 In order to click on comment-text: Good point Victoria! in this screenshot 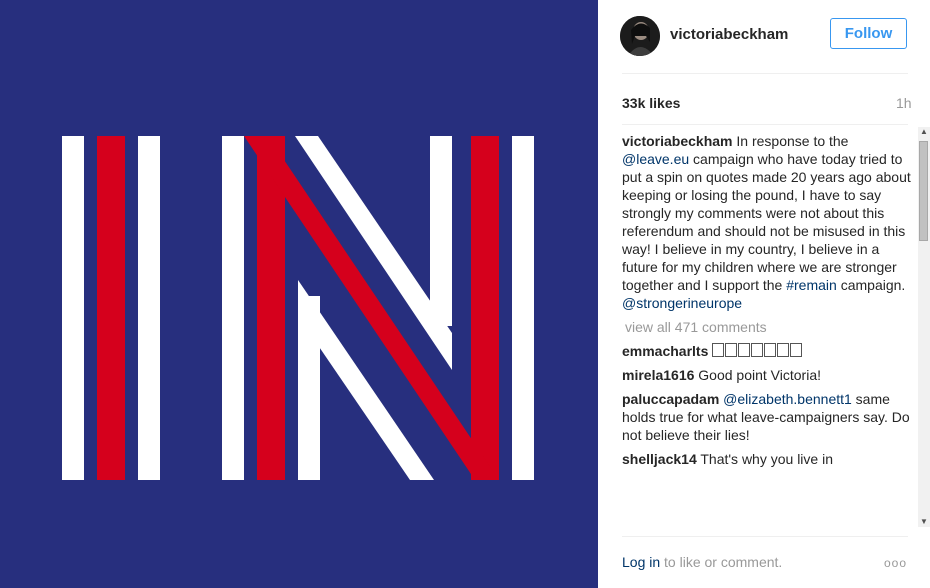, I will do `click(760, 375)`.